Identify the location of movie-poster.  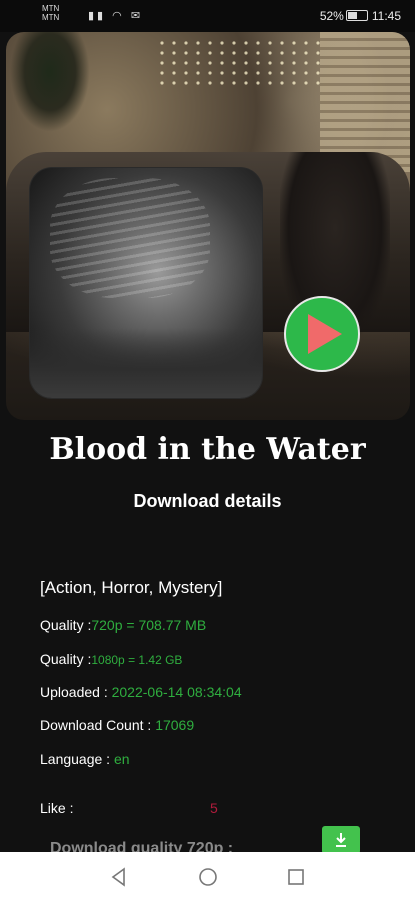
(146, 283).